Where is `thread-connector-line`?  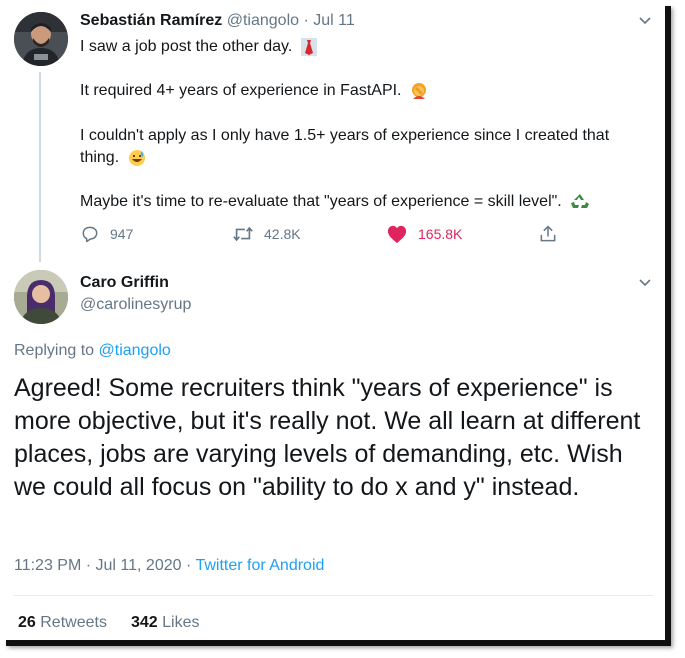 thread-connector-line is located at coordinates (40, 167).